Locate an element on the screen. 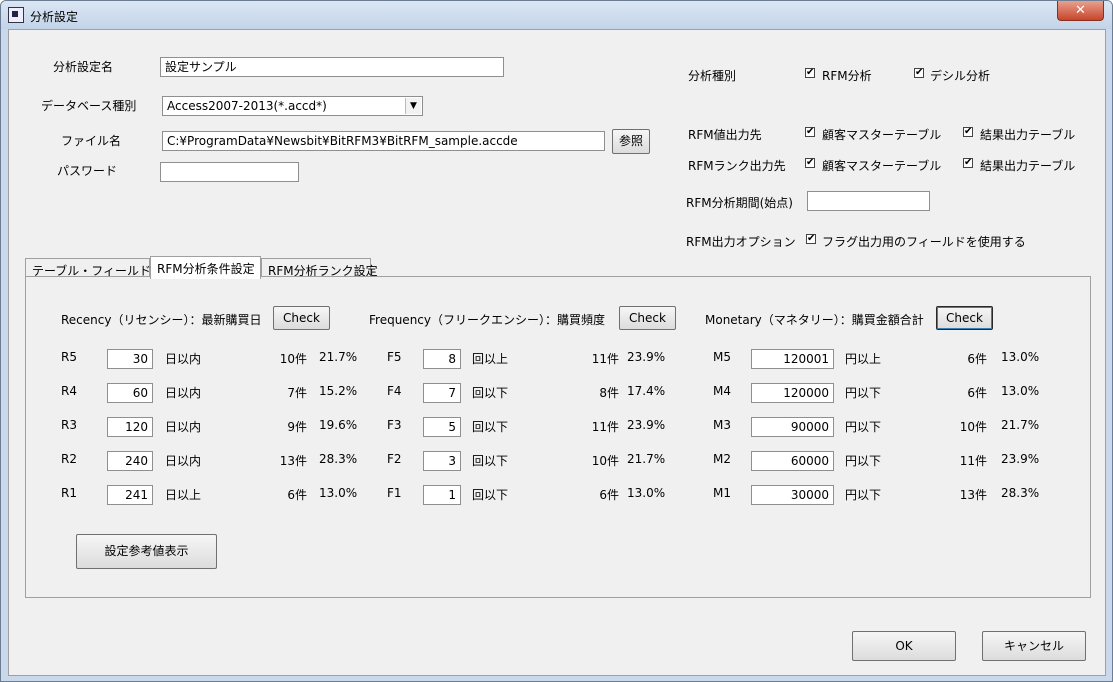 This screenshot has width=1113, height=682. chevron-down-icon: ▼ is located at coordinates (413, 106).